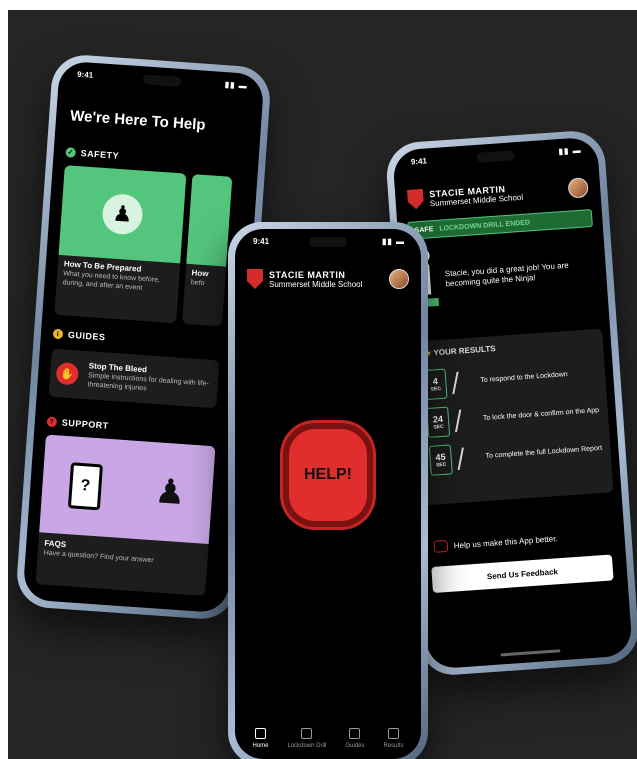  I want to click on tab-results: Results, so click(393, 738).